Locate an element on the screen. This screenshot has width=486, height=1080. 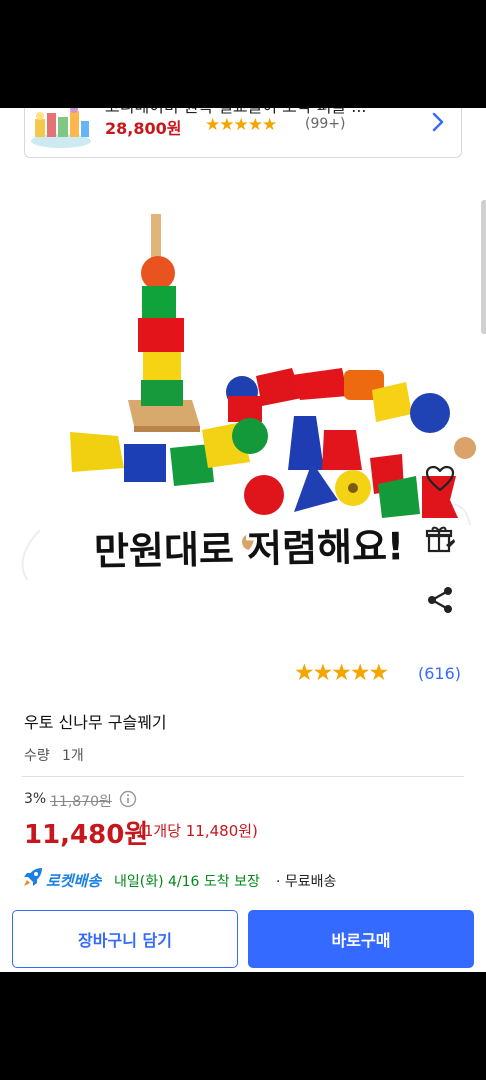
unit-price: (1개당 11,480원) is located at coordinates (198, 831).